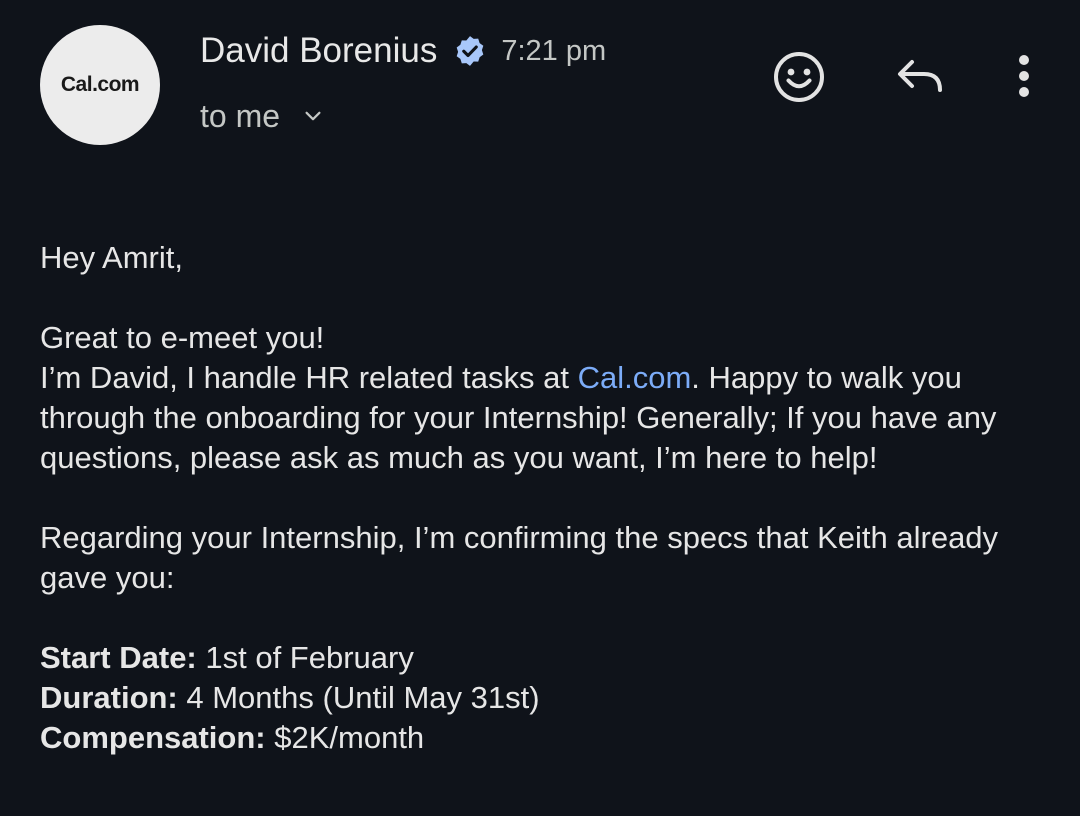 Image resolution: width=1080 pixels, height=816 pixels. I want to click on received-time: 7:21 pm, so click(554, 50).